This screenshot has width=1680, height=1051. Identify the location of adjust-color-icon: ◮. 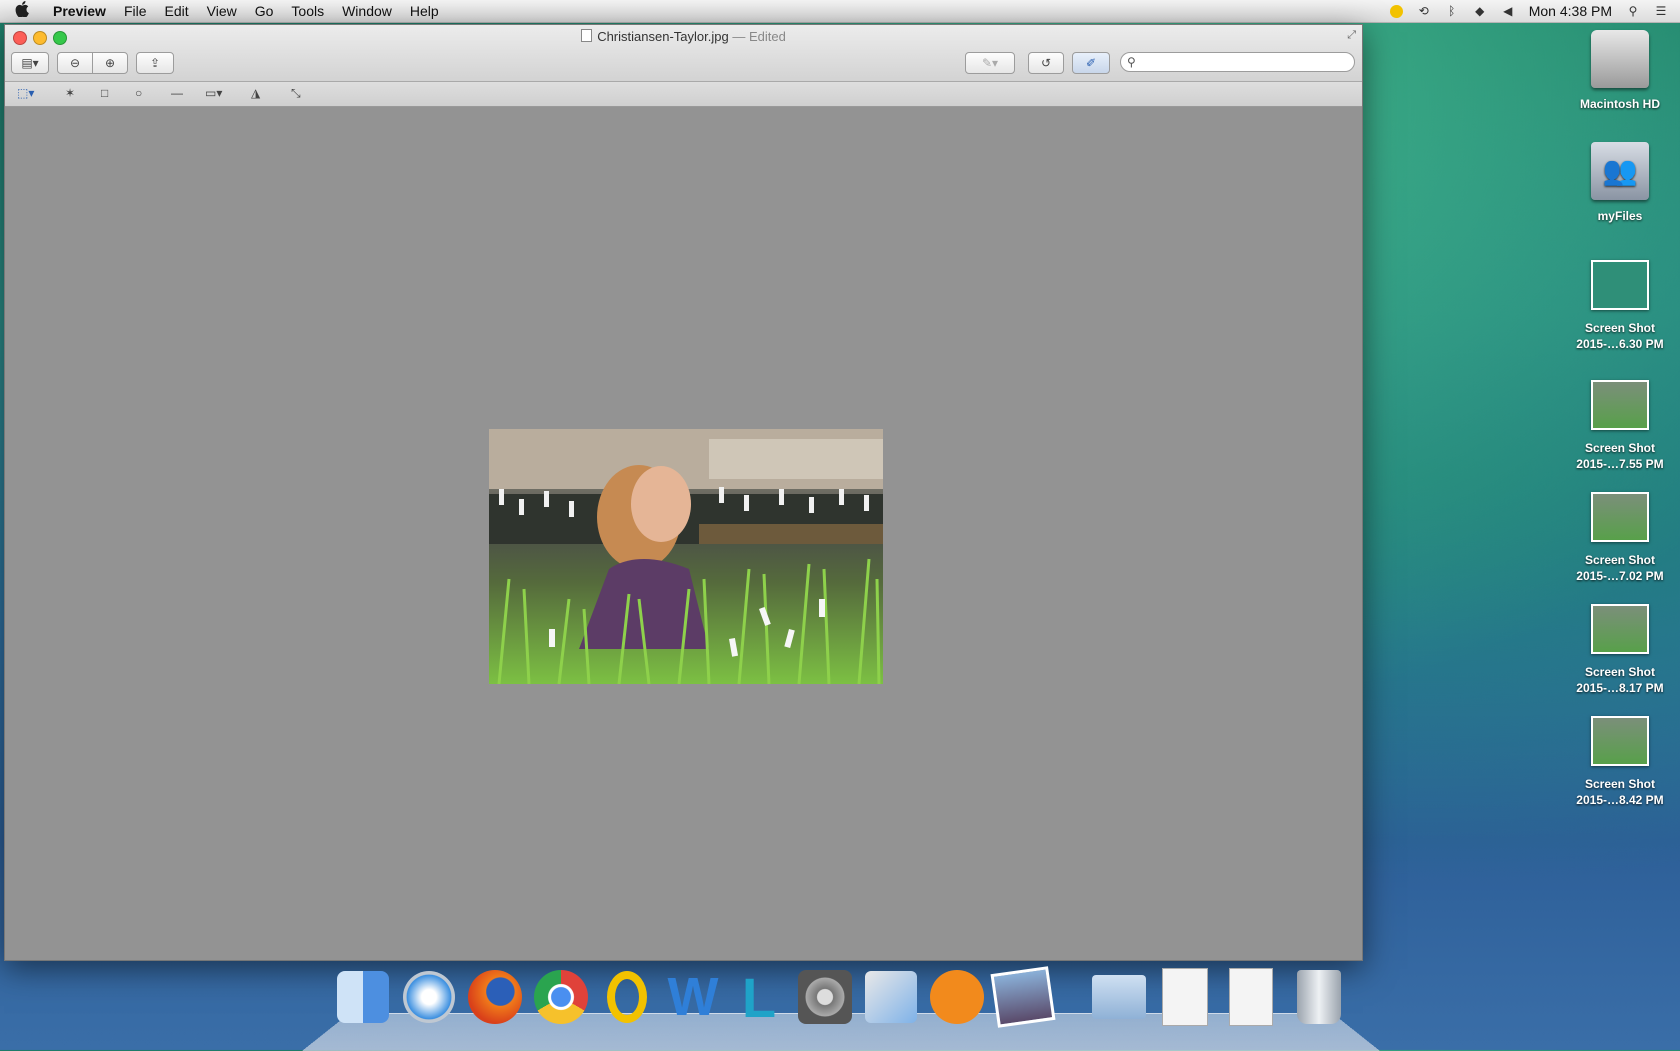
(255, 93).